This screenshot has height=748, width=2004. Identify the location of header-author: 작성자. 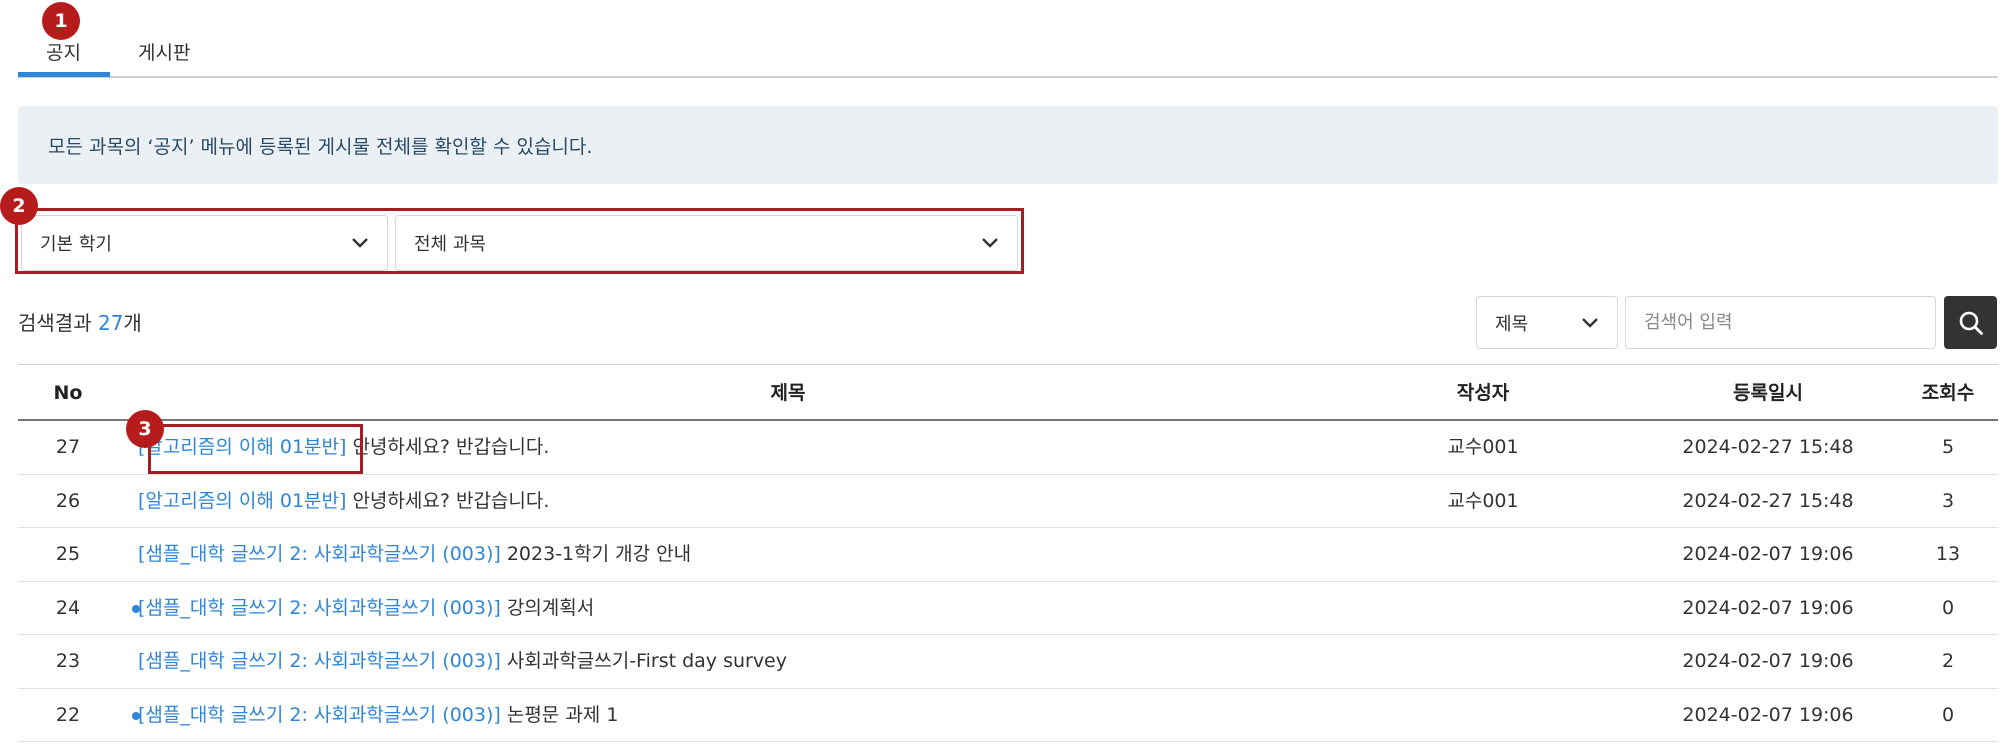
(1483, 393).